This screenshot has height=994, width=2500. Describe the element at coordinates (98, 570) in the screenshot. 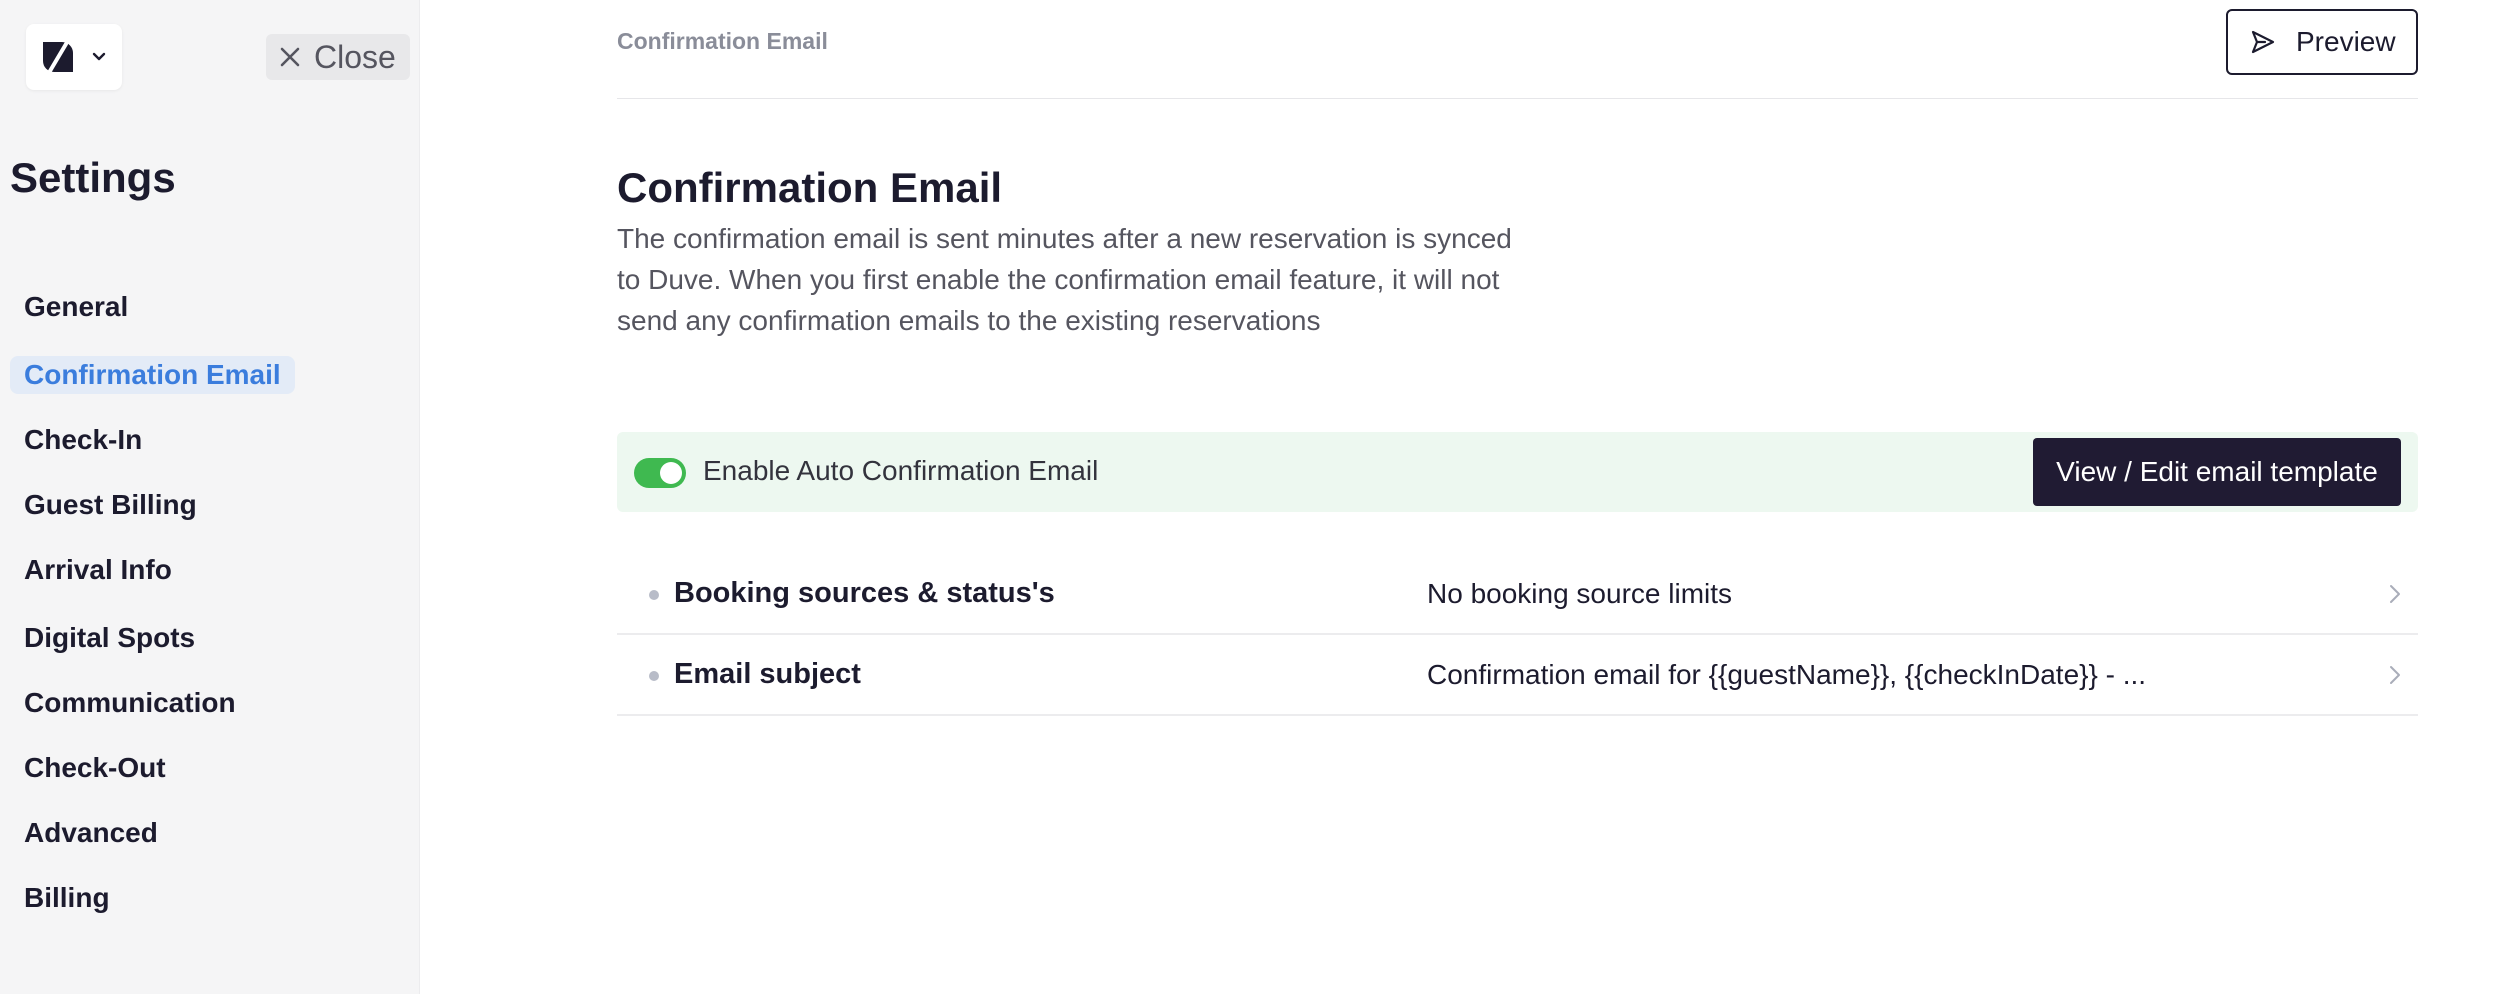

I see `sidebar-item-arrival-info: Arrival Info` at that location.